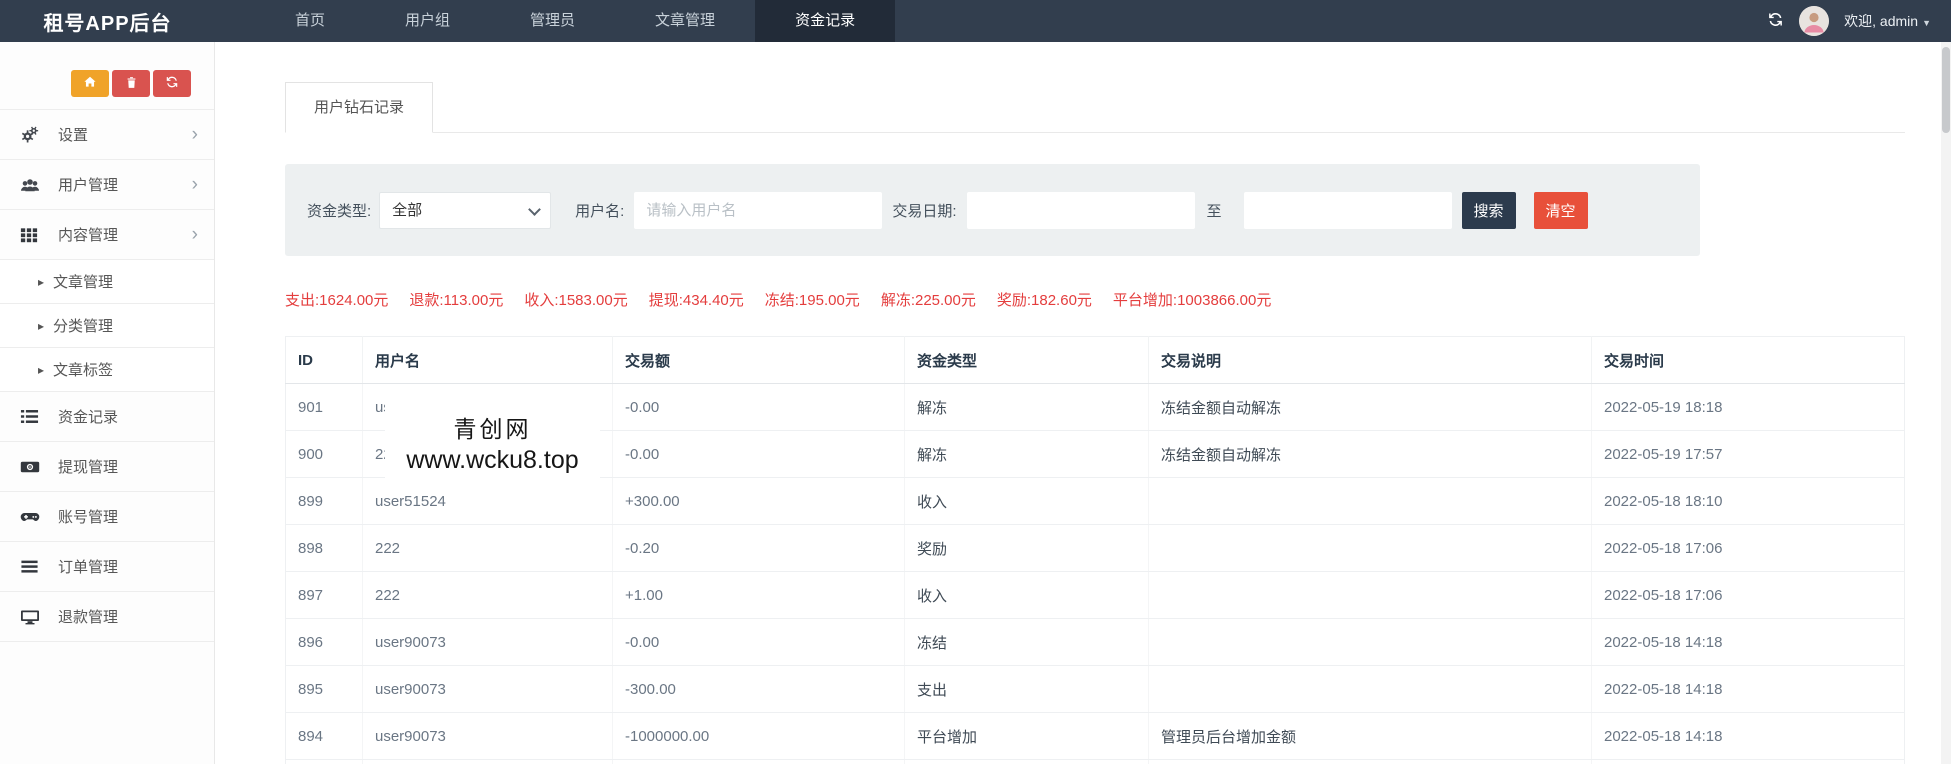 This screenshot has height=764, width=1951. What do you see at coordinates (324, 501) in the screenshot?
I see `cell-id: 899` at bounding box center [324, 501].